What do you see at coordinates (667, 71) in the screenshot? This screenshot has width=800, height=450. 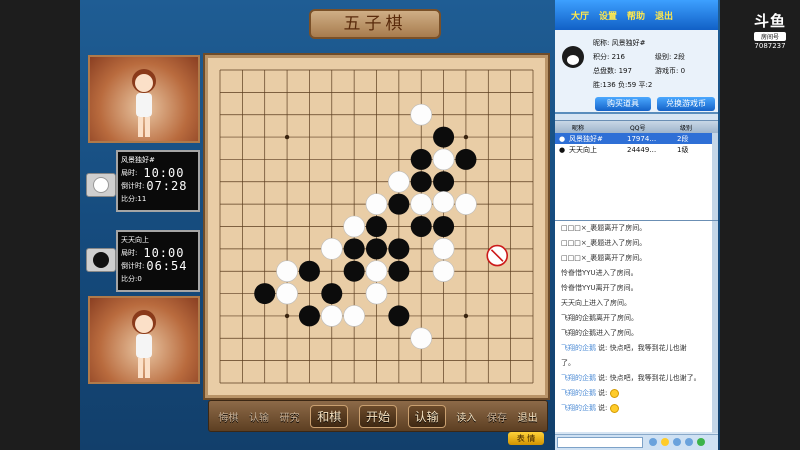 I see `coins-label: 游戏币:` at bounding box center [667, 71].